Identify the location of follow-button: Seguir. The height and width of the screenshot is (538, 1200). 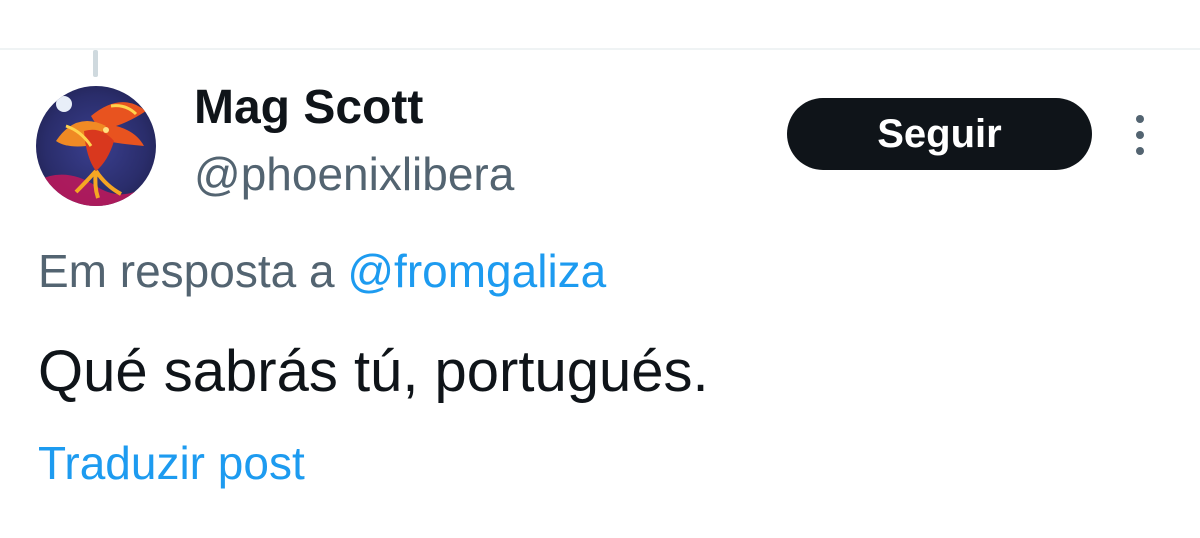
(939, 134).